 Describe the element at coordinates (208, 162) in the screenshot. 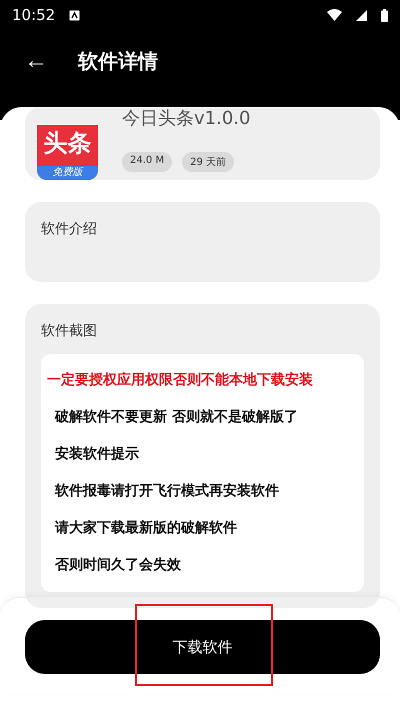

I see `app-tag: 29 天前` at that location.